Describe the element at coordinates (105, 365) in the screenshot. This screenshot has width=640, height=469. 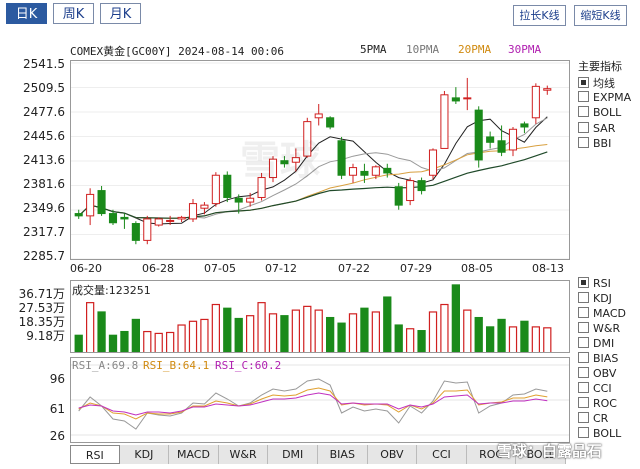
I see `rsi-a-label: RSI_A:69.8` at that location.